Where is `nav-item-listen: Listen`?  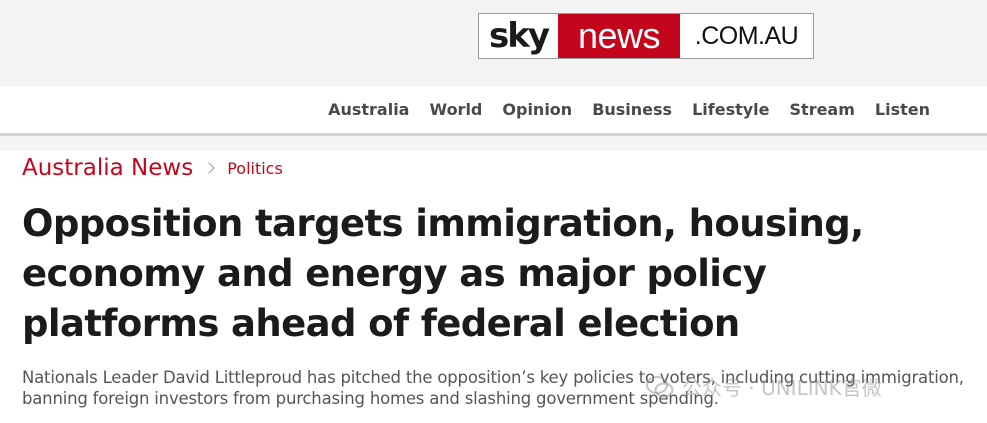 nav-item-listen: Listen is located at coordinates (902, 109).